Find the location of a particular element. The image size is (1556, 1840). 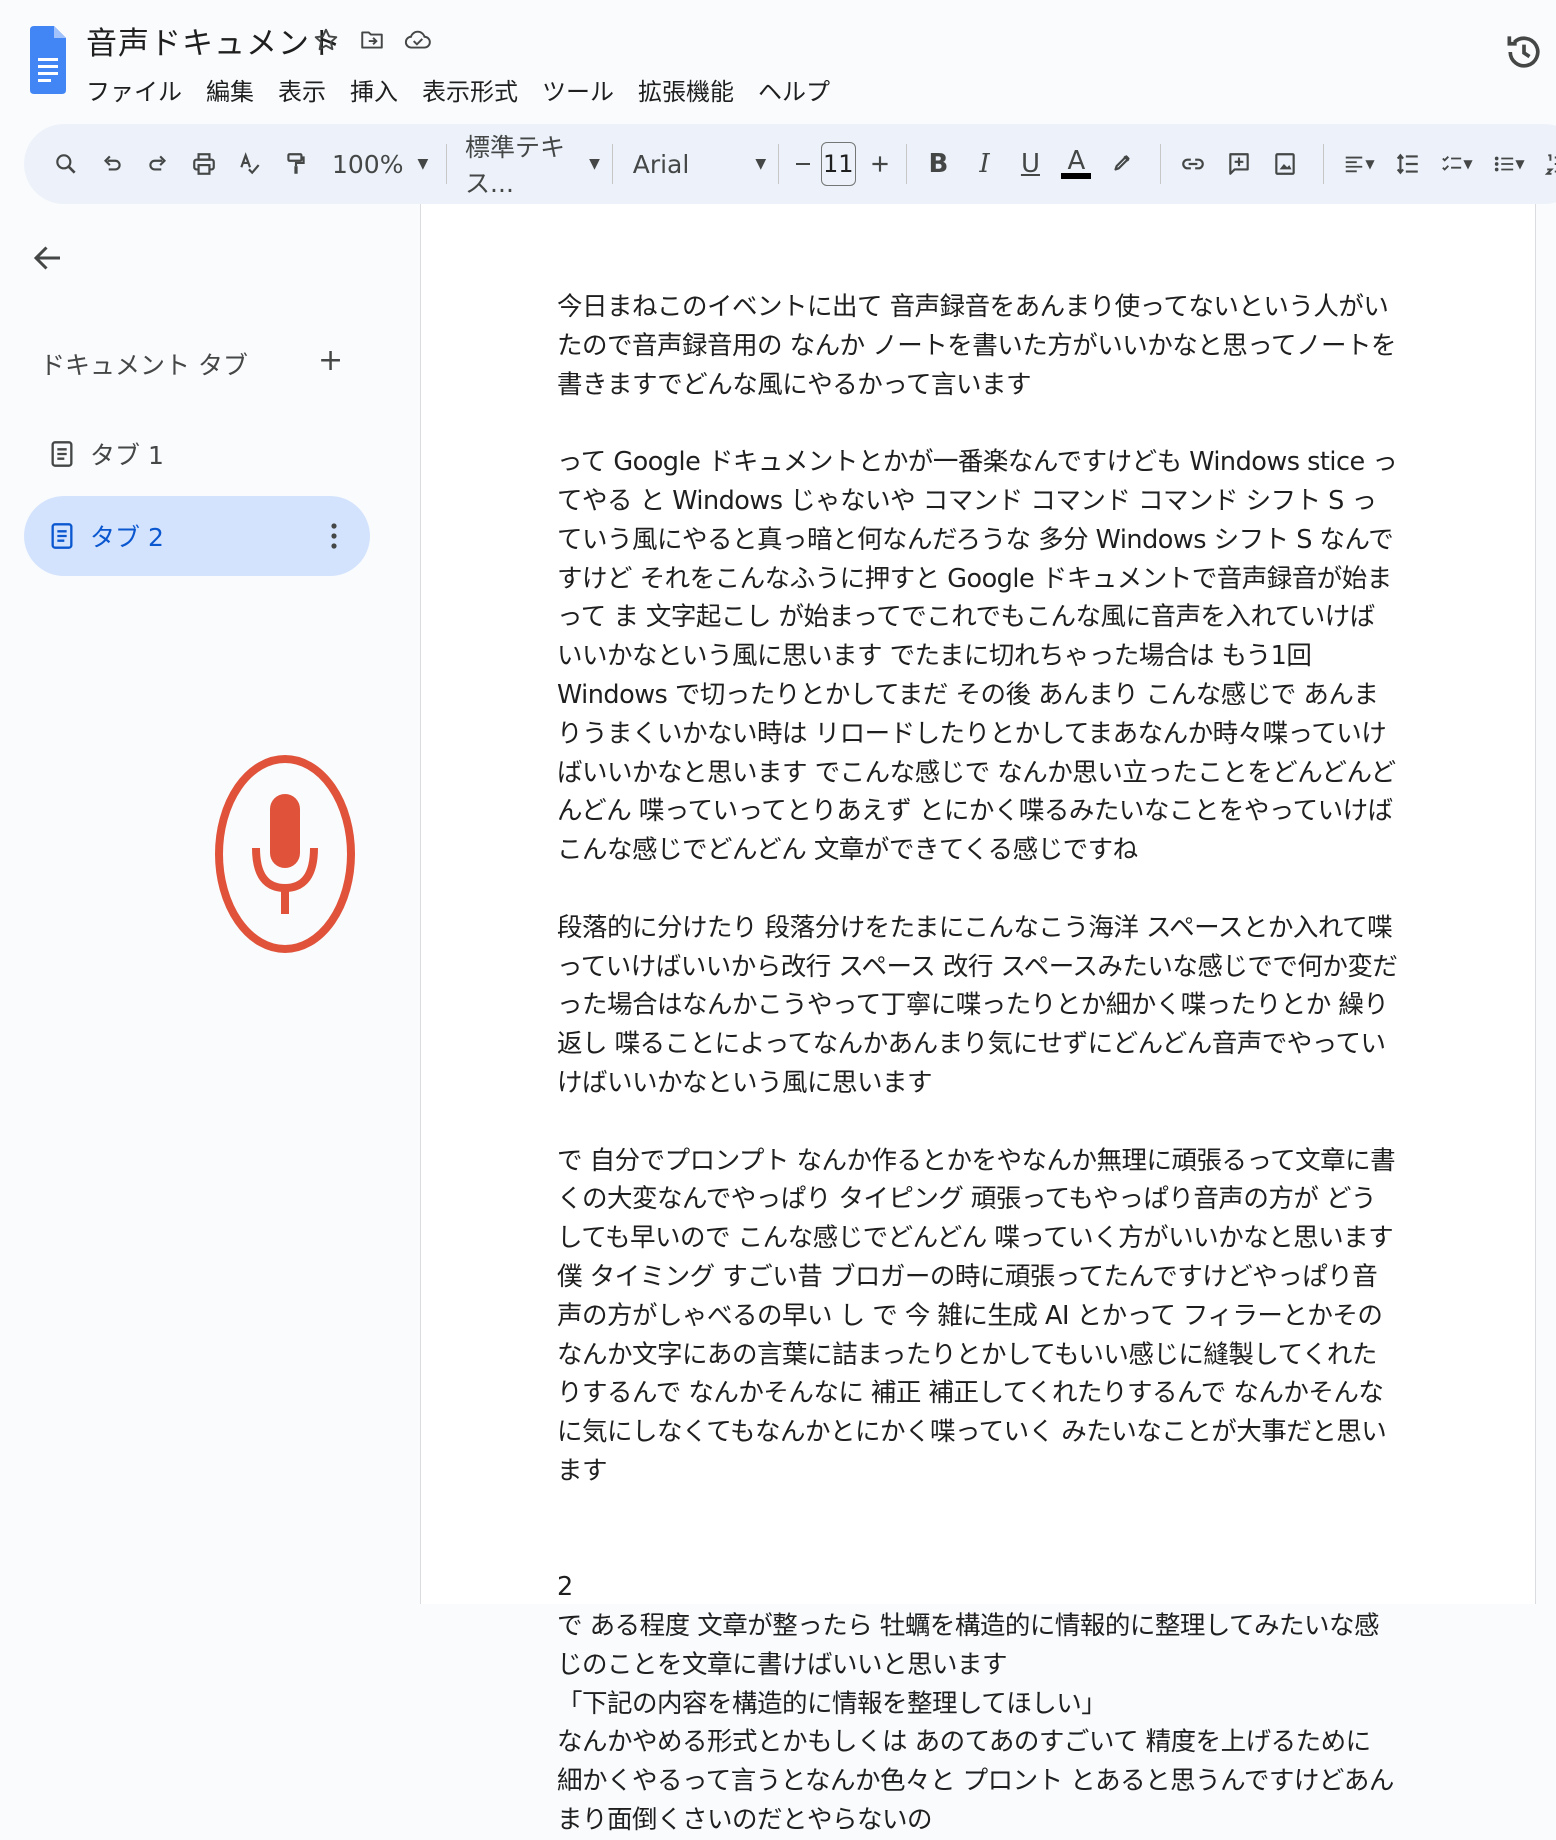

more-options-icon is located at coordinates (334, 536).